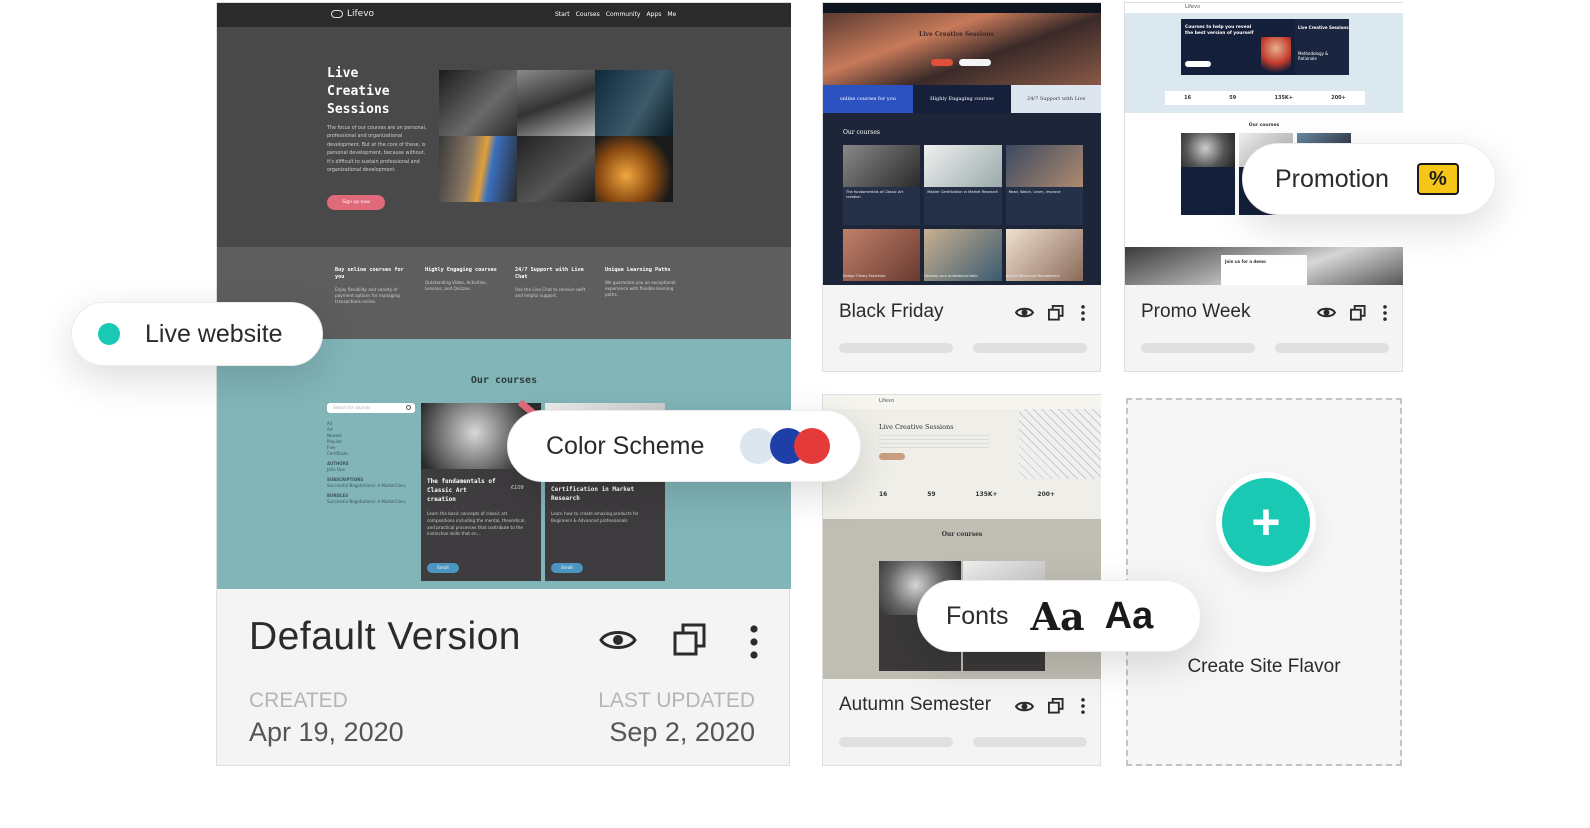 The width and height of the screenshot is (1590, 828). Describe the element at coordinates (1193, 7) in the screenshot. I see `pw-brand: Lifevo` at that location.